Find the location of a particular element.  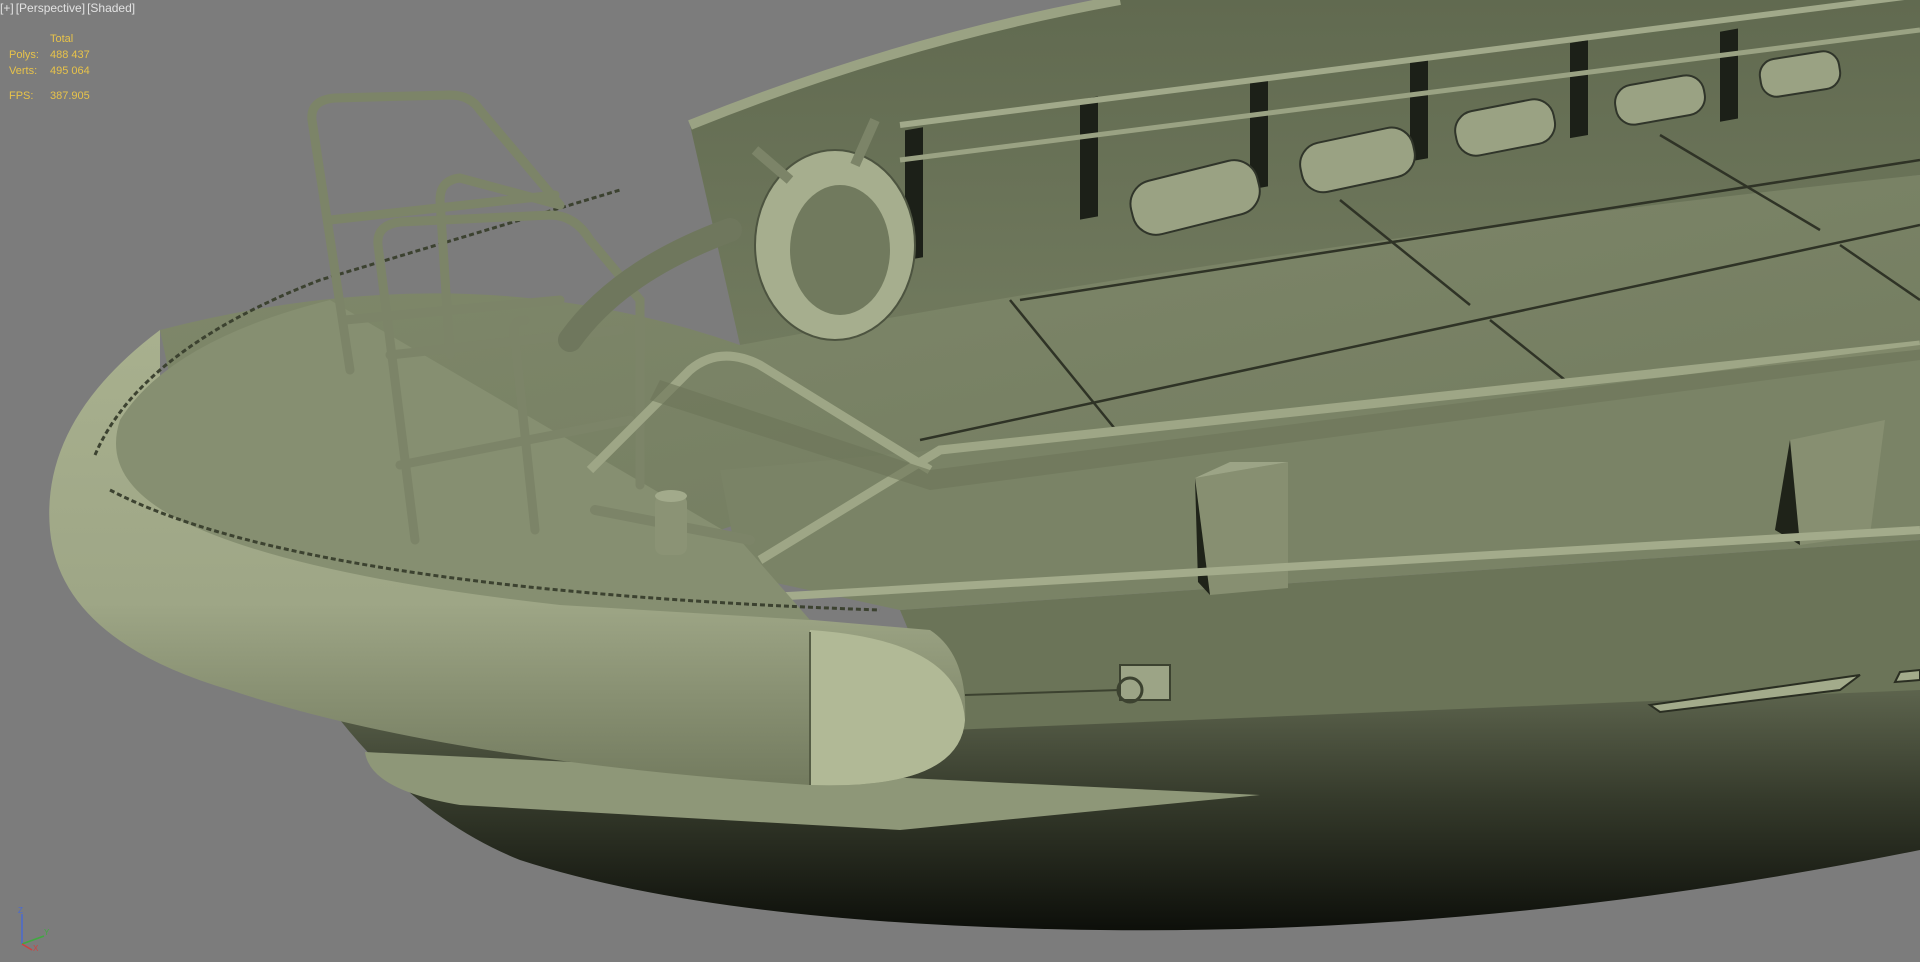

stats-spacer is located at coordinates (49, 83).